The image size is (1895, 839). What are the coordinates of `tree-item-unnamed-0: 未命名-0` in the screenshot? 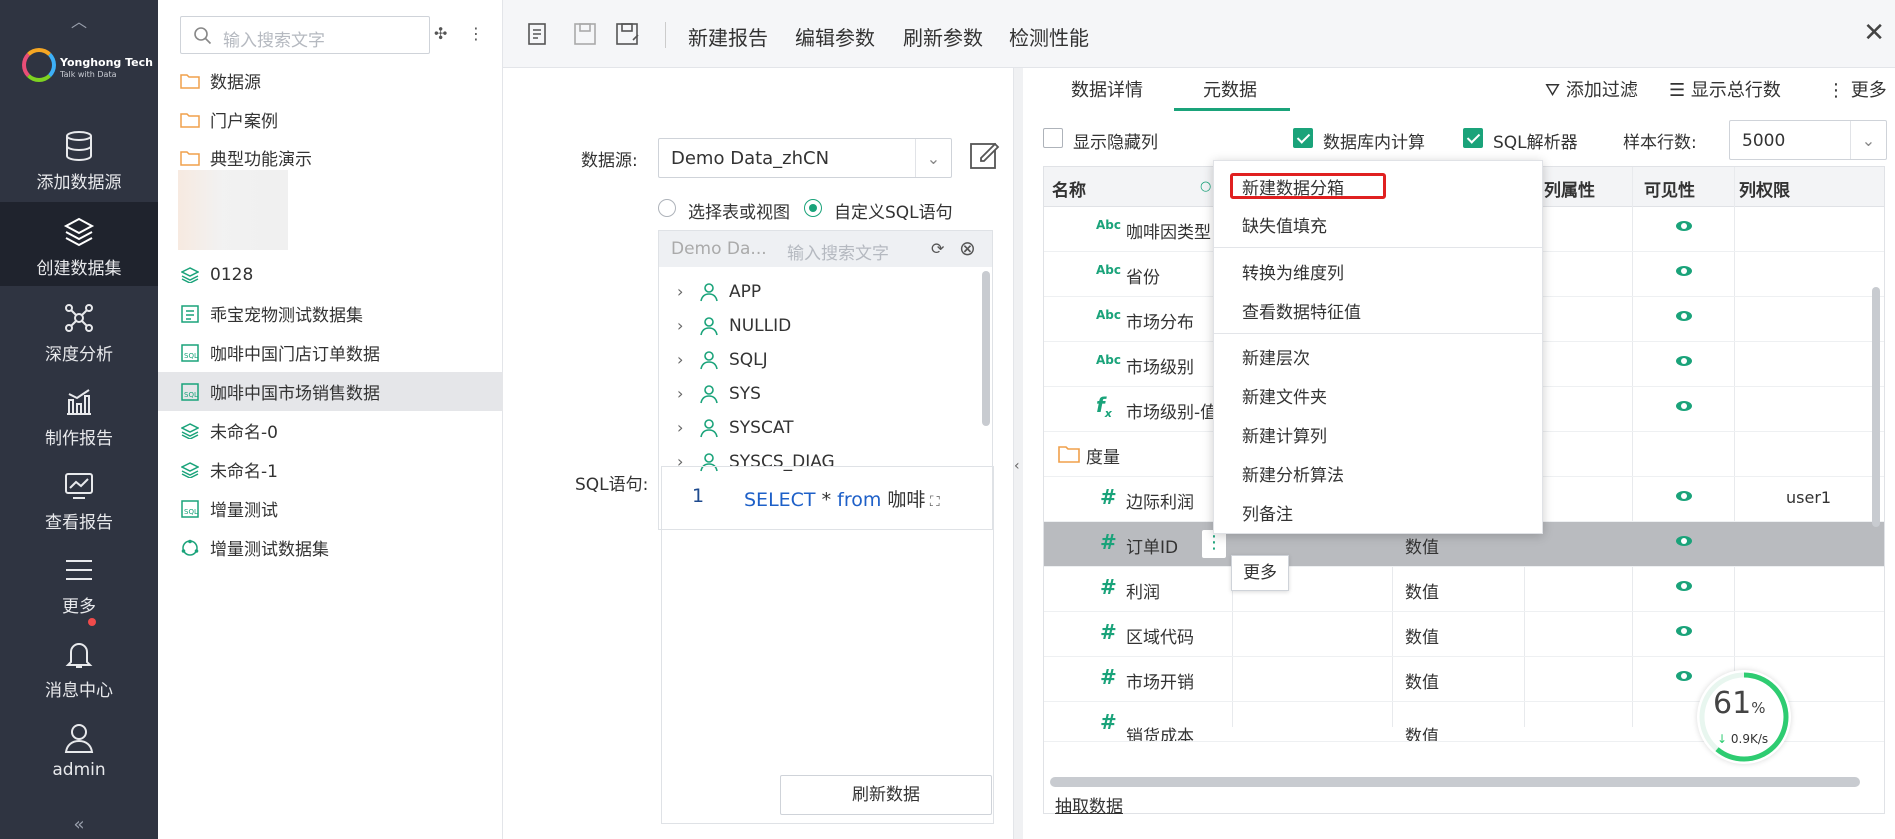 It's located at (330, 430).